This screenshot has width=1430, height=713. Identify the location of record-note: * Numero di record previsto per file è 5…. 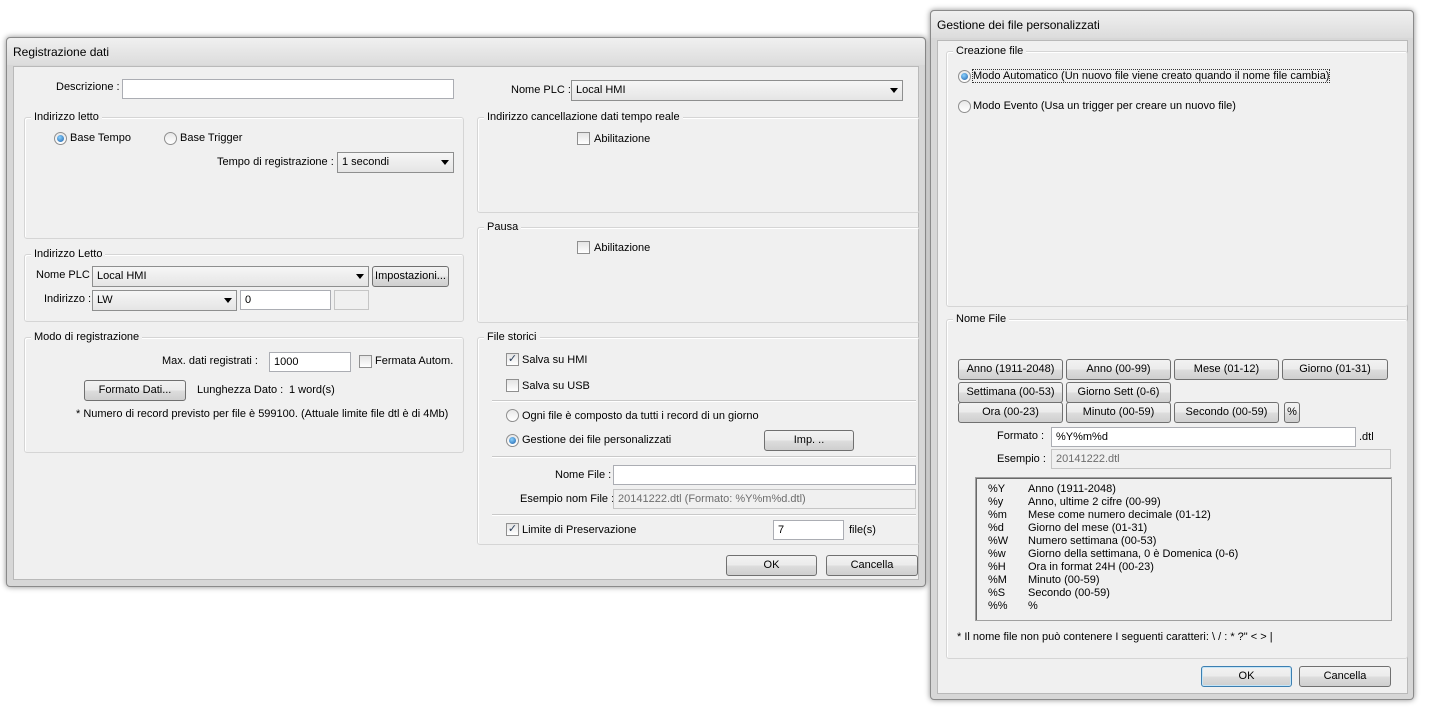
(262, 414).